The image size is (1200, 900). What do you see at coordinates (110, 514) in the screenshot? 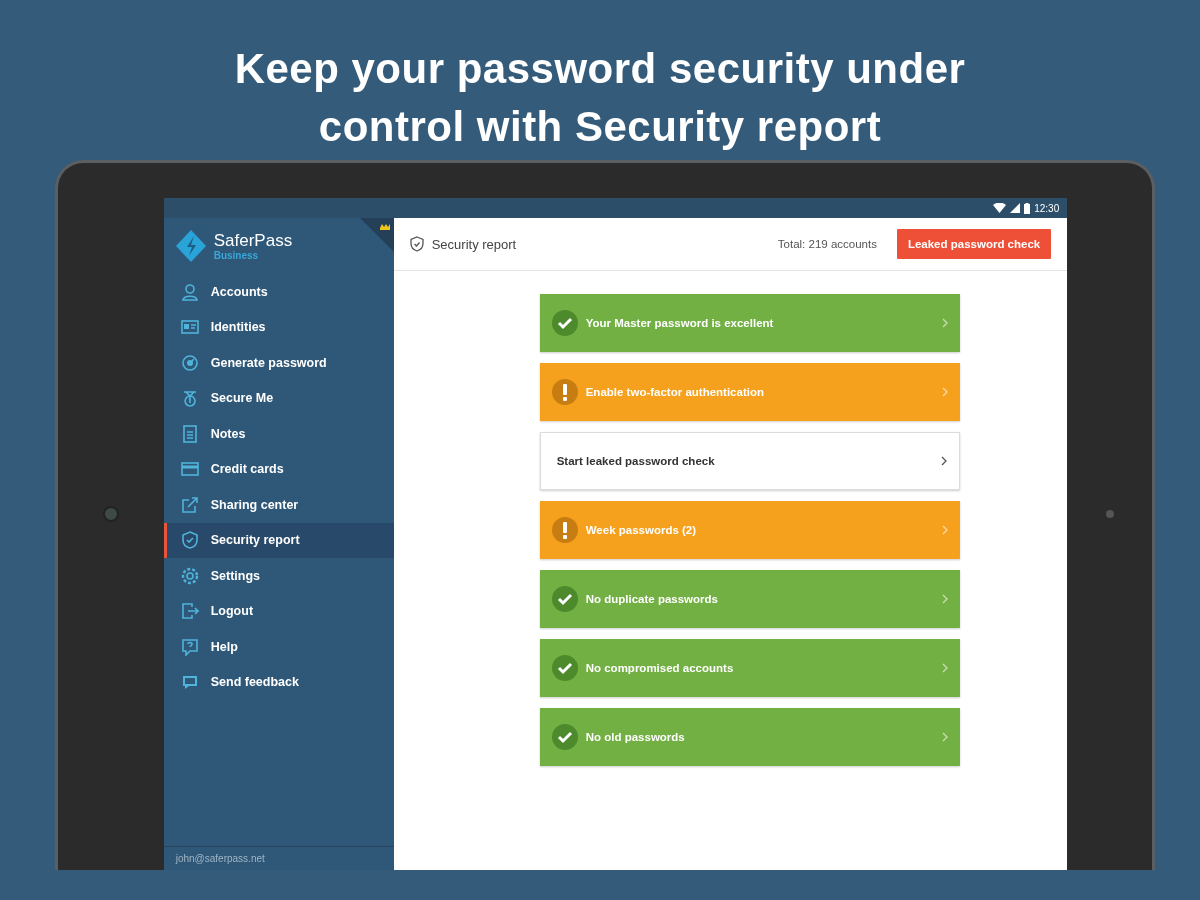
I see `camera-icon` at bounding box center [110, 514].